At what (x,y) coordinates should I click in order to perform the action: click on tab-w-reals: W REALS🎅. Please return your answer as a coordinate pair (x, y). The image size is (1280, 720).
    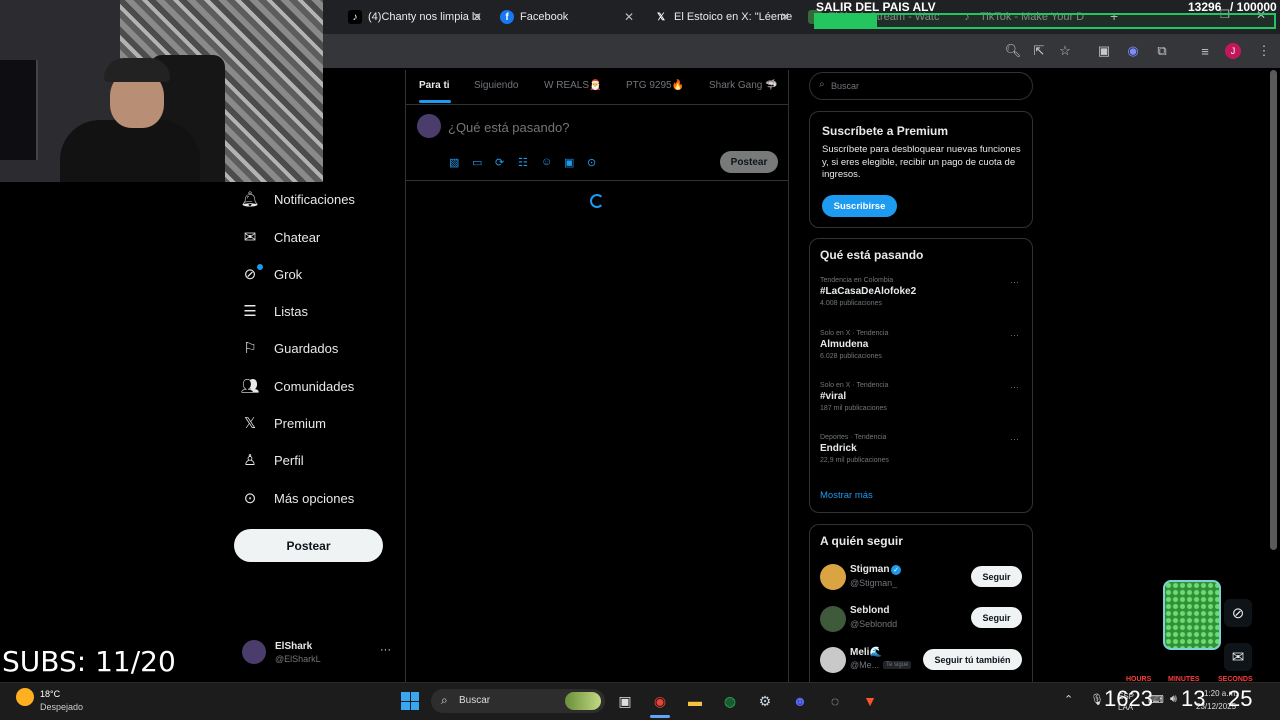
    Looking at the image, I should click on (572, 85).